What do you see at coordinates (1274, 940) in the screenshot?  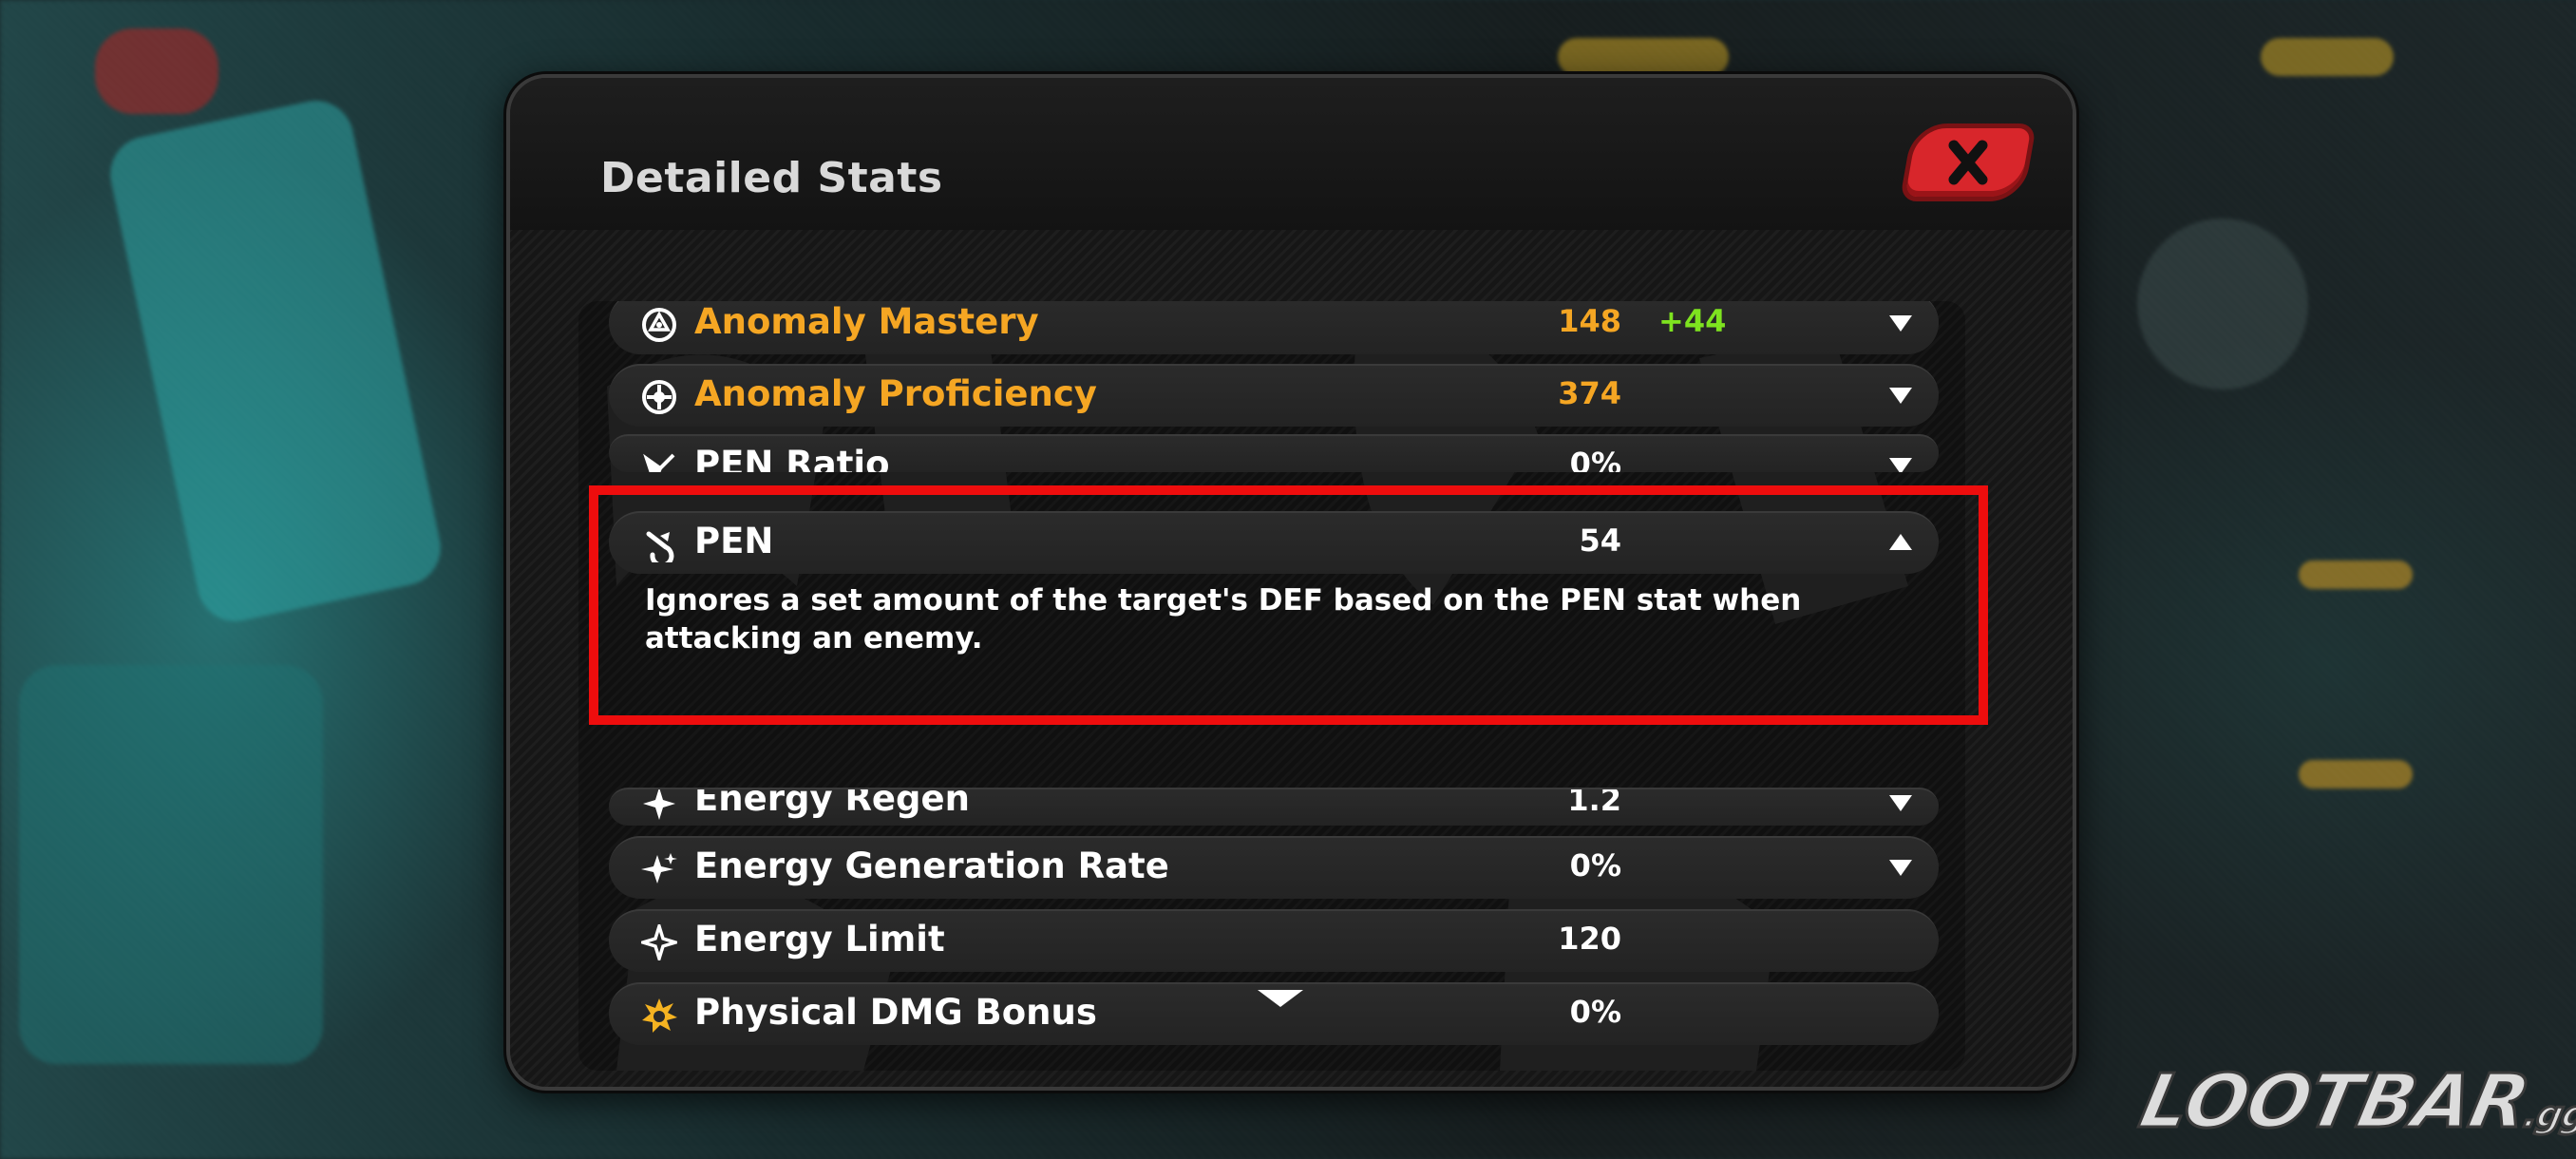 I see `stat-row-energy-limit: Energy Limit 120` at bounding box center [1274, 940].